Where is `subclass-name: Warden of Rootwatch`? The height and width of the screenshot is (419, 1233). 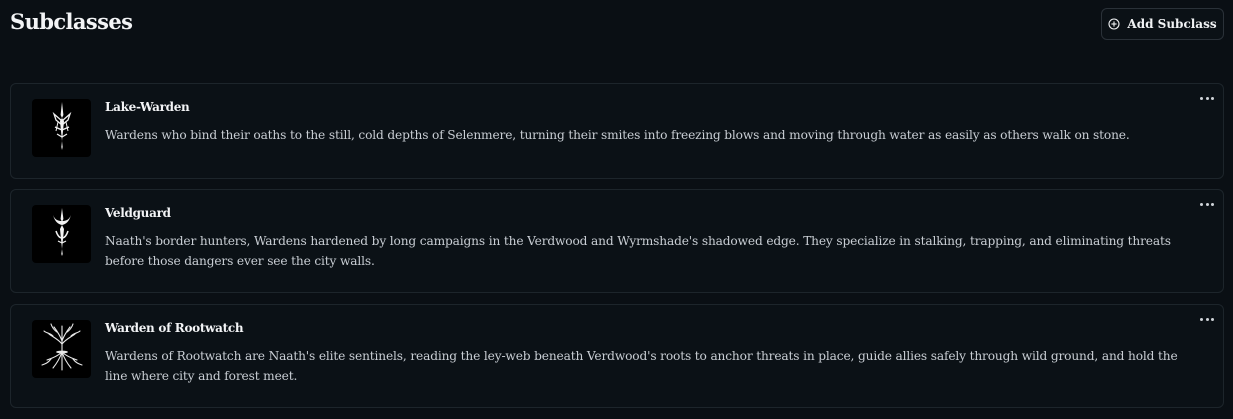
subclass-name: Warden of Rootwatch is located at coordinates (174, 328).